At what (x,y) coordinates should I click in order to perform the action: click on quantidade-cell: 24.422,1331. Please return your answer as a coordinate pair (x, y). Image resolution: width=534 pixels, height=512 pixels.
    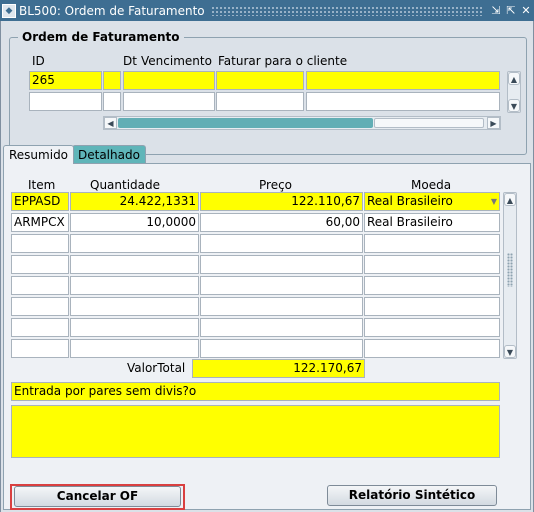
    Looking at the image, I should click on (134, 201).